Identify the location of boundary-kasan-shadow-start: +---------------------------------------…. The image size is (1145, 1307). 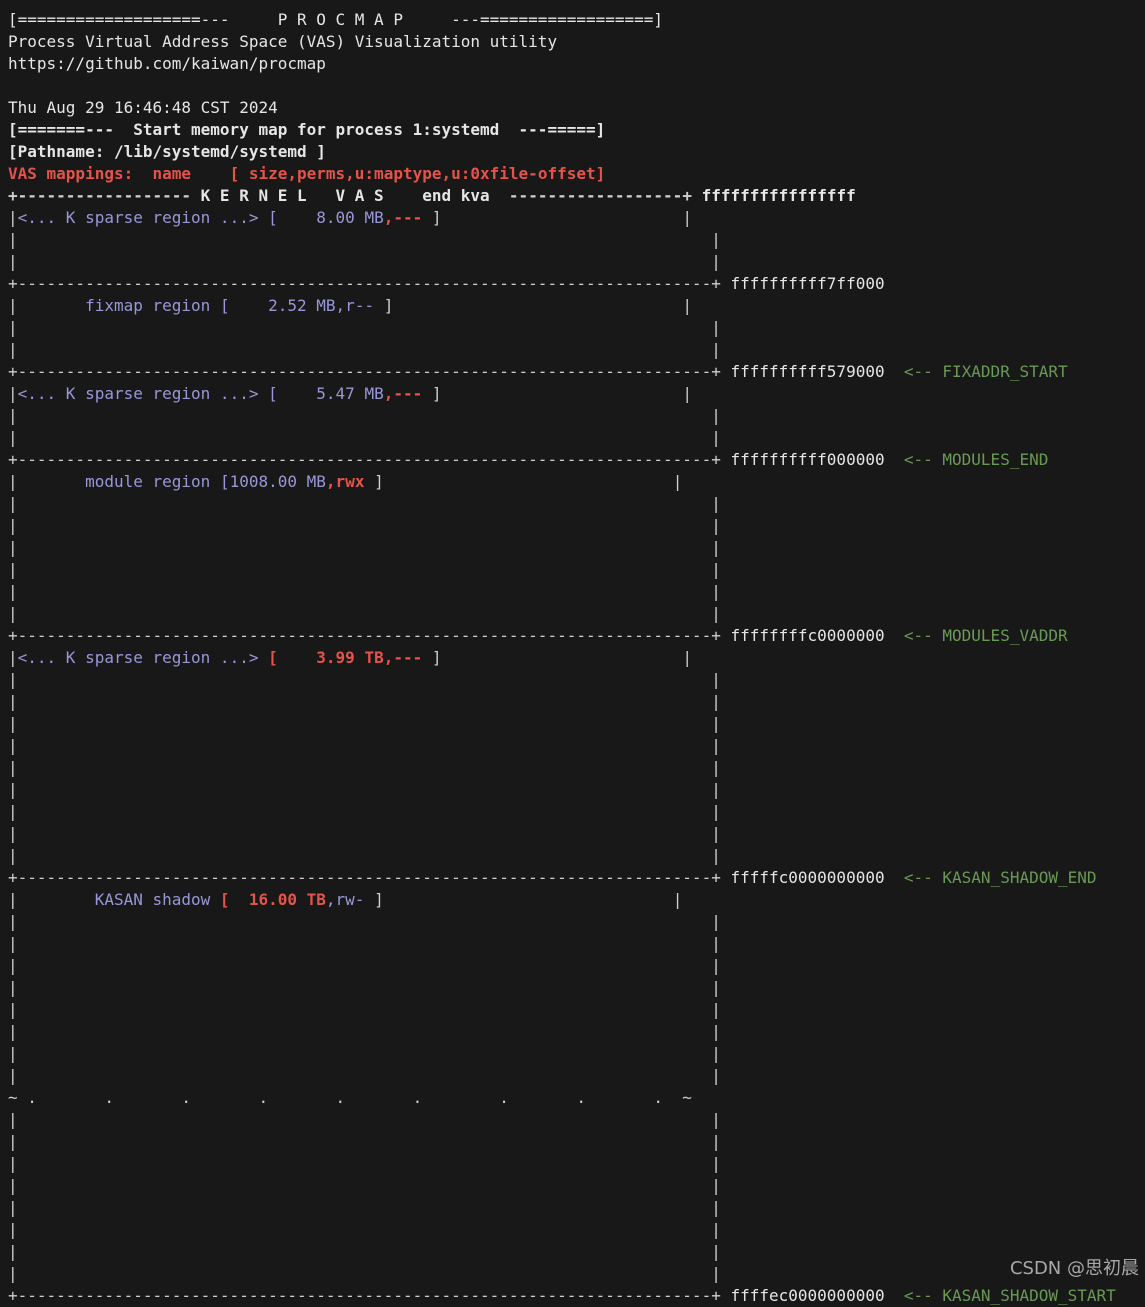
(562, 1295).